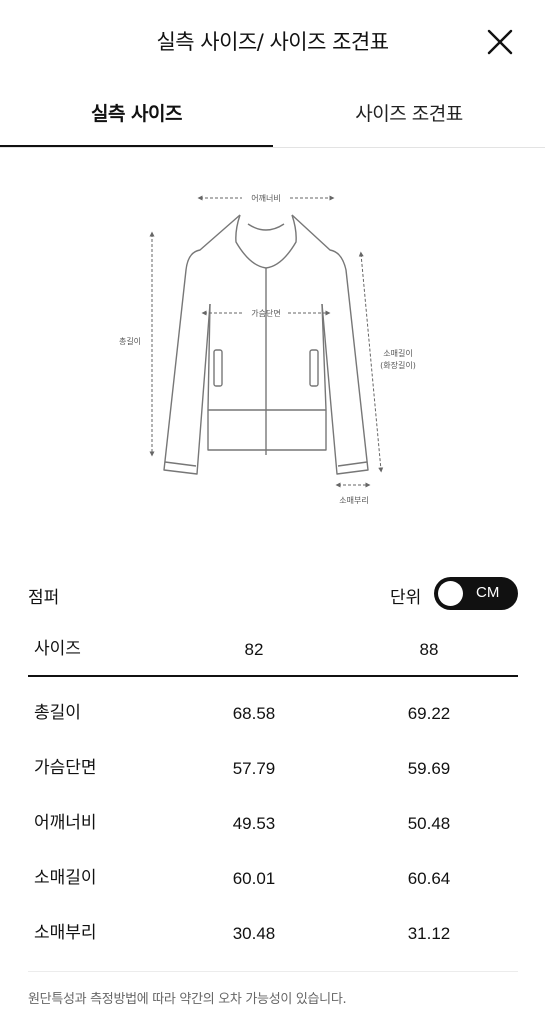 Image resolution: width=545 pixels, height=1024 pixels. I want to click on row-value: 57.79, so click(254, 768).